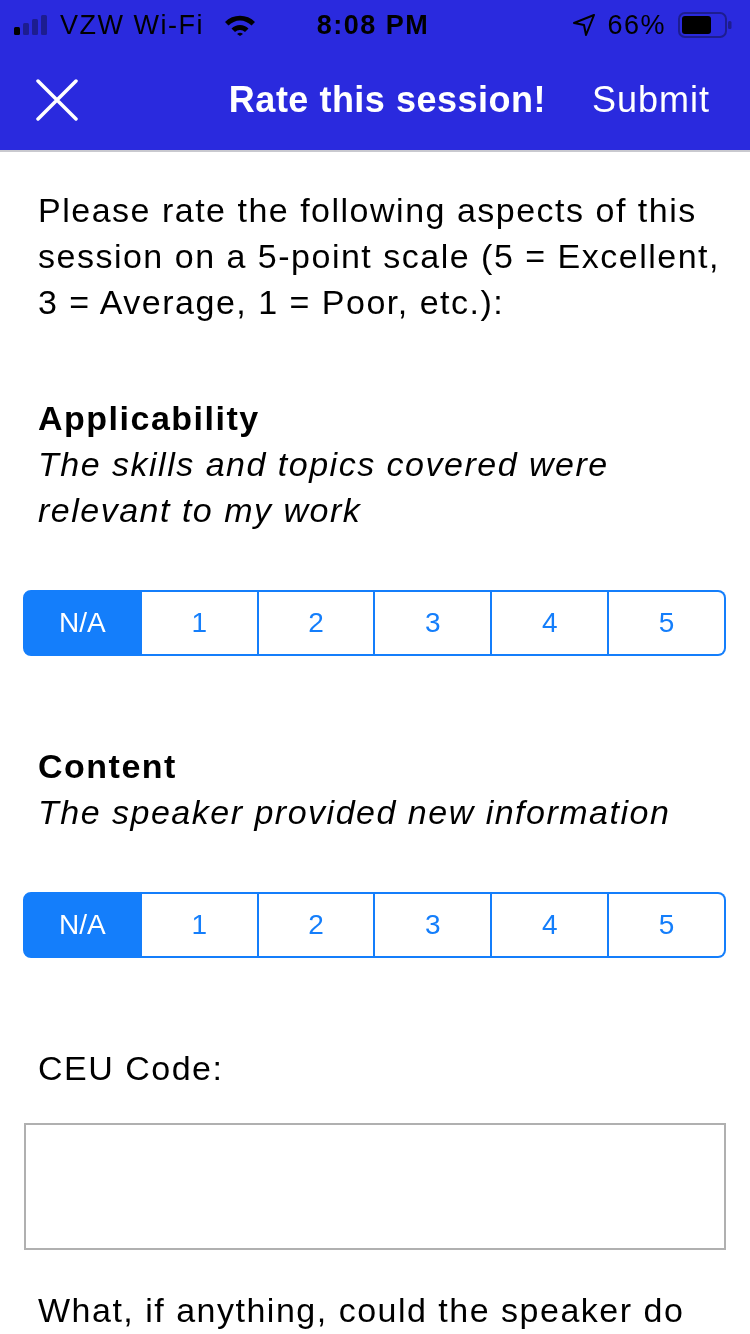 The width and height of the screenshot is (750, 1334). Describe the element at coordinates (132, 25) in the screenshot. I see `carrier-label: VZW Wi-Fi` at that location.